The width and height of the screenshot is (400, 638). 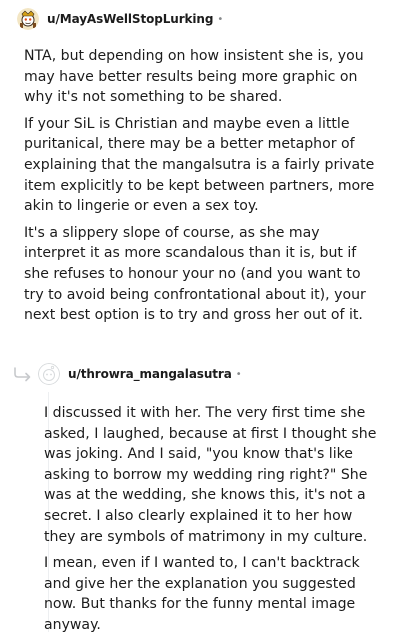 I want to click on reply-arrow-icon, so click(x=23, y=374).